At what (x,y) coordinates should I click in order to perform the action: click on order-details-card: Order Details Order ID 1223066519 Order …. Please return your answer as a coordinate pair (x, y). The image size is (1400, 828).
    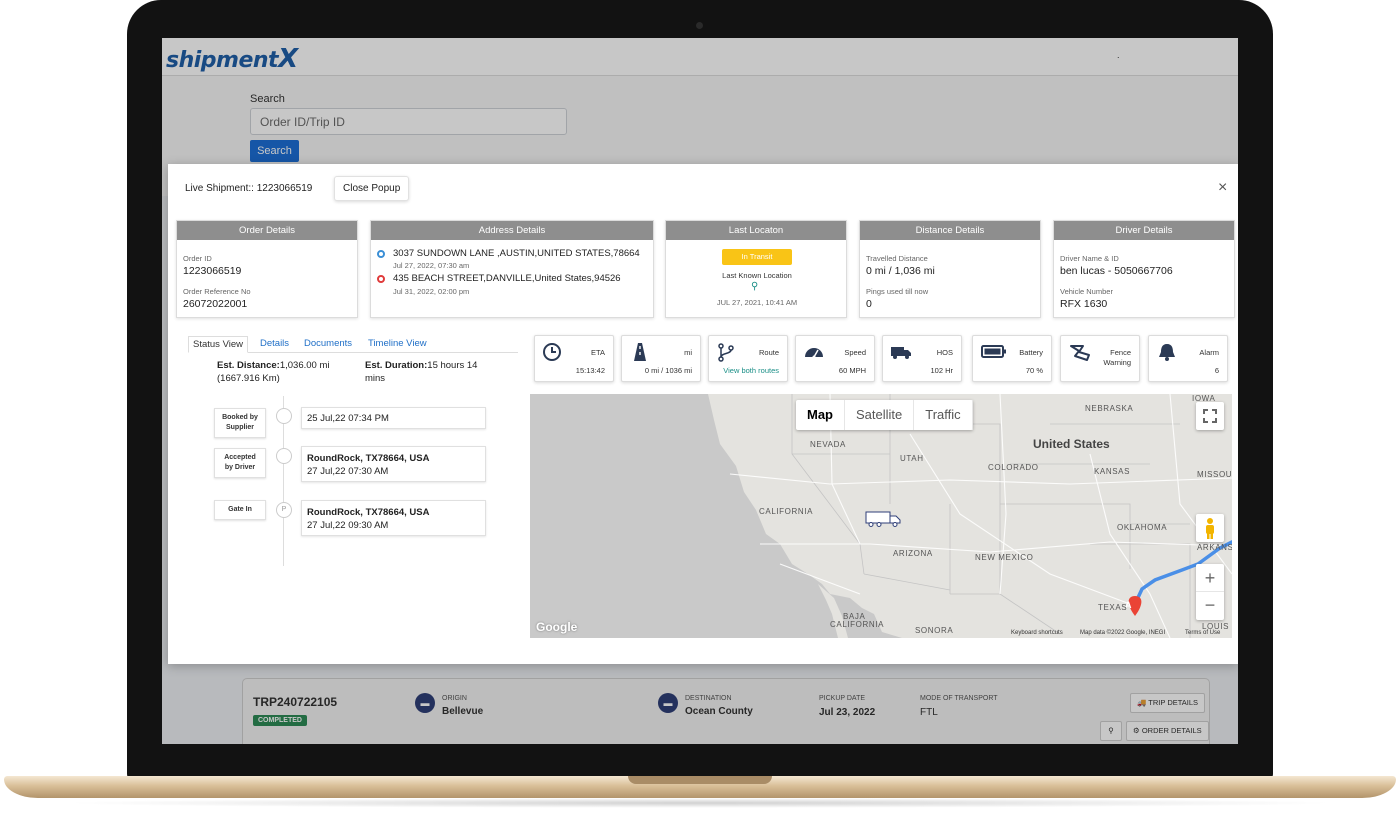
    Looking at the image, I should click on (267, 269).